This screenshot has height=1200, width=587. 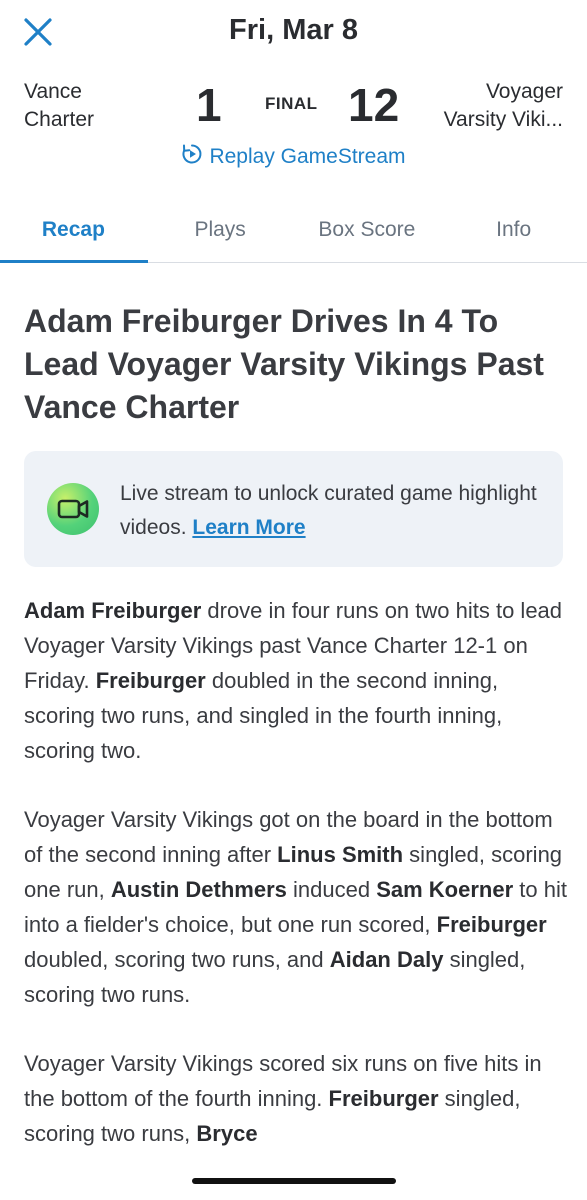 I want to click on game-date: Fri, Mar 8, so click(x=293, y=30).